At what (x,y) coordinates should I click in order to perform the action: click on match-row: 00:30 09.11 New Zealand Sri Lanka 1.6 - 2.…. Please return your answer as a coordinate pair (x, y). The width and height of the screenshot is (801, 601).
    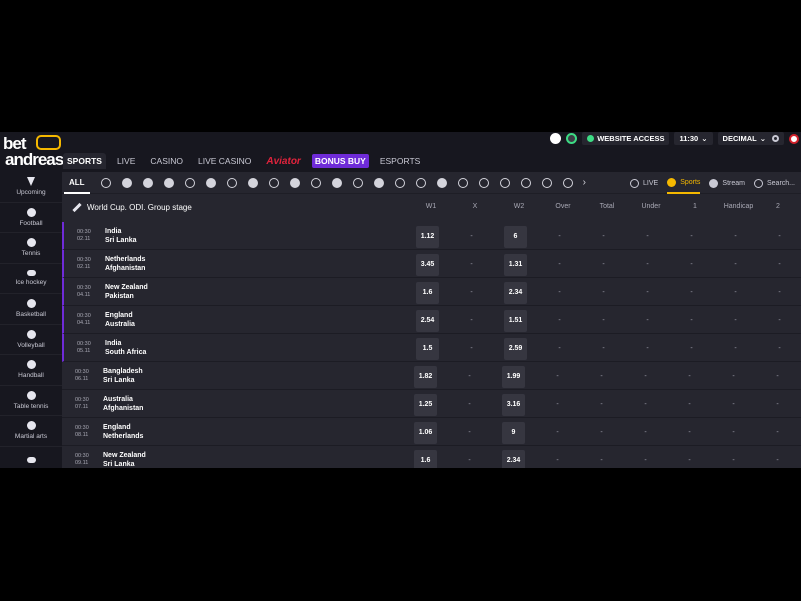
    Looking at the image, I should click on (431, 457).